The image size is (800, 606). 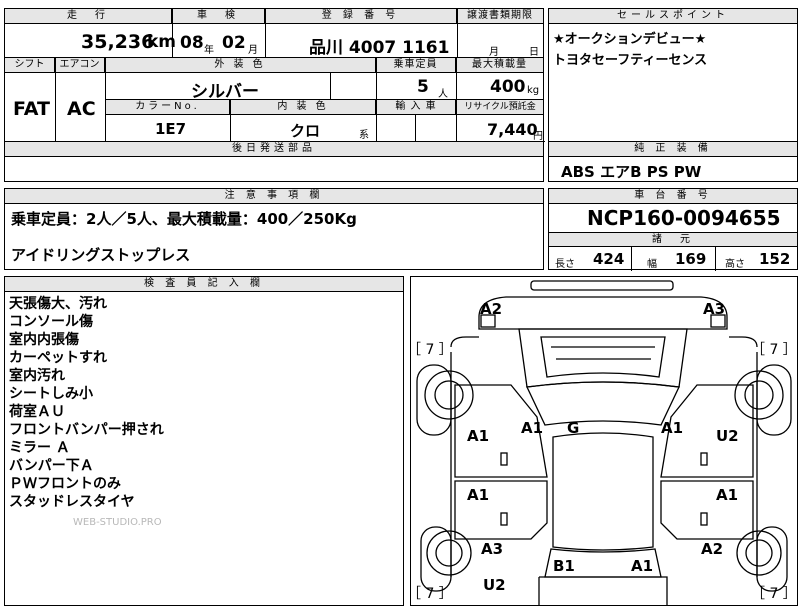 I want to click on equipment-value: ABS エアB PS PW, so click(x=631, y=172).